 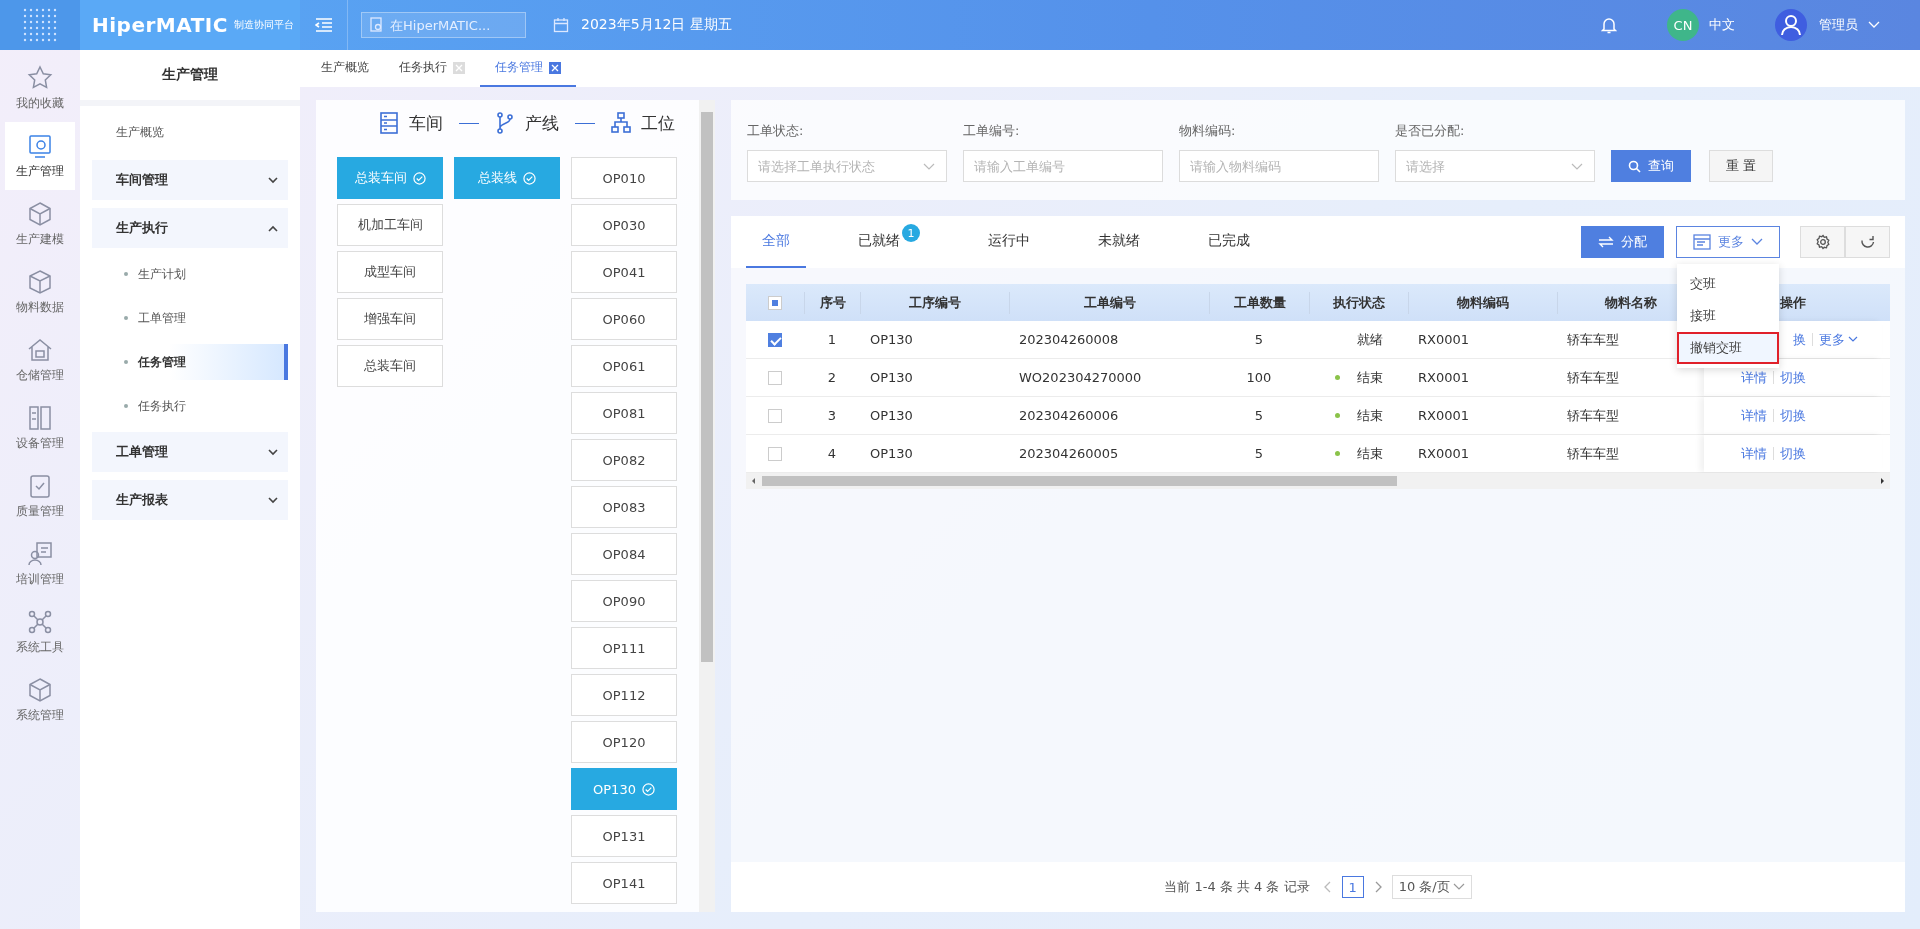 What do you see at coordinates (1352, 887) in the screenshot?
I see `page-number: 1` at bounding box center [1352, 887].